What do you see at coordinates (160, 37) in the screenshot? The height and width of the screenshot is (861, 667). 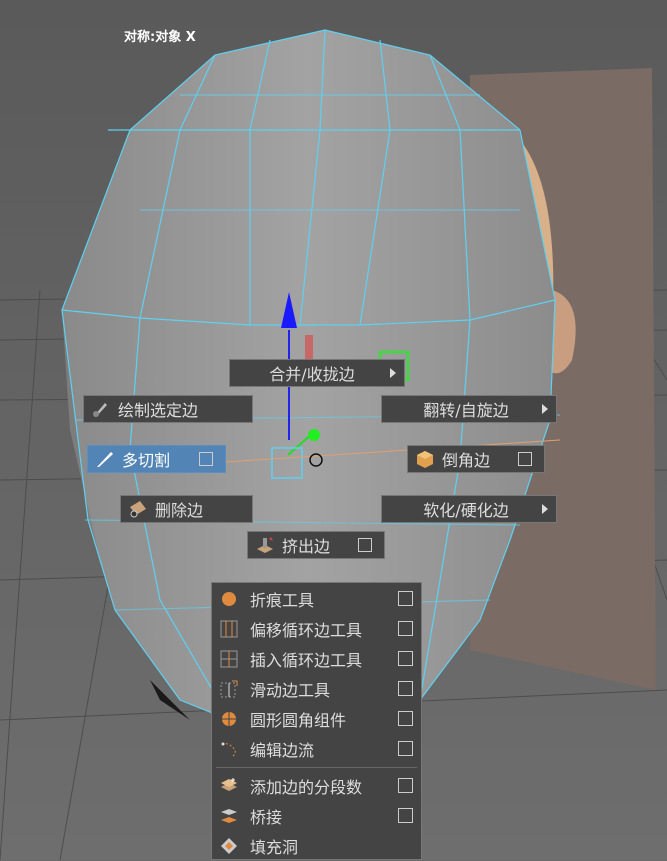 I see `object-label: 对称:对象 X` at bounding box center [160, 37].